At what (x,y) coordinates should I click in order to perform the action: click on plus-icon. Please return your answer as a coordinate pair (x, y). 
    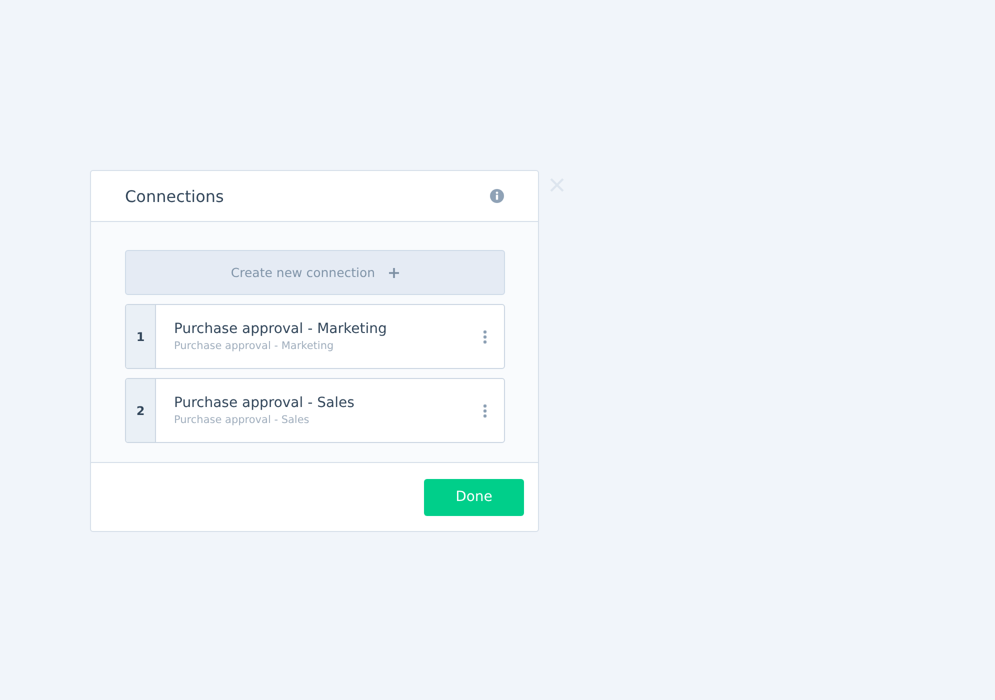
    Looking at the image, I should click on (394, 273).